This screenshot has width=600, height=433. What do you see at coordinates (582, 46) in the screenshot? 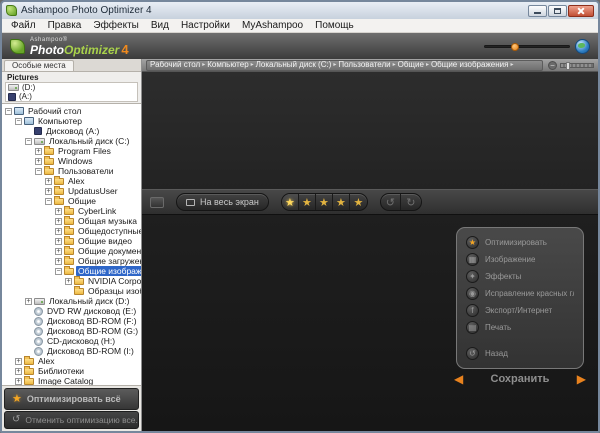
I see `globe-icon` at bounding box center [582, 46].